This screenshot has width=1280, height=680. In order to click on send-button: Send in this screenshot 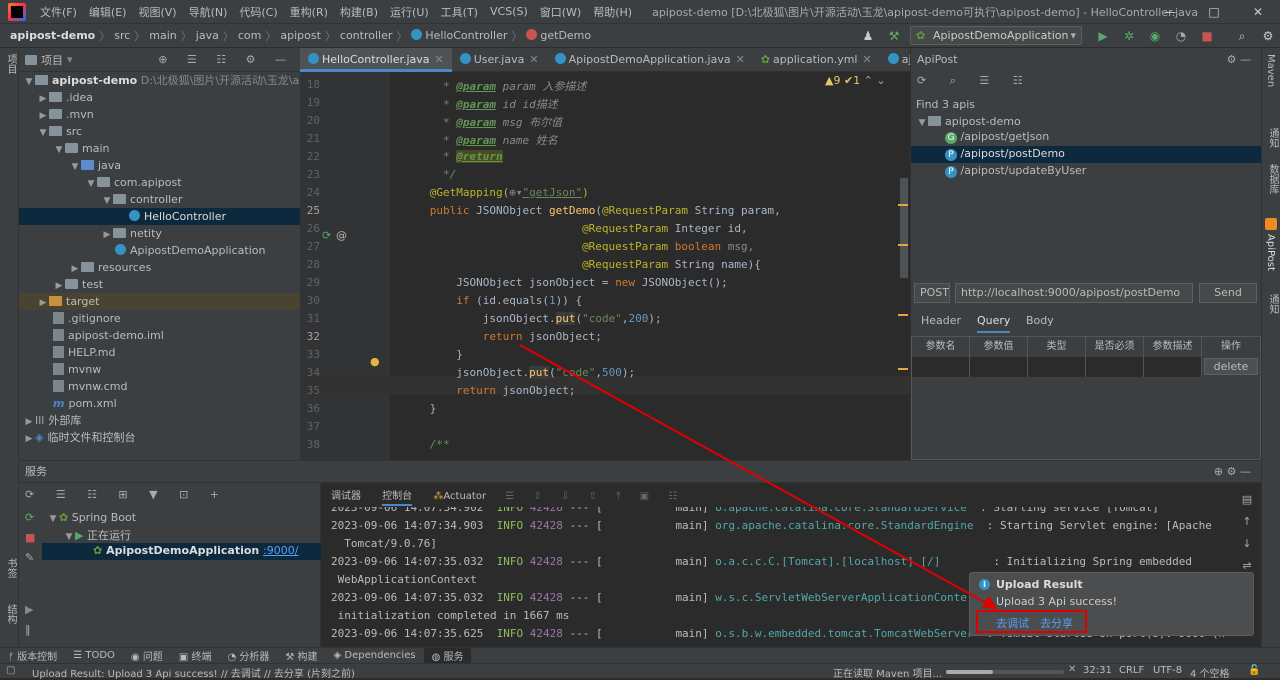, I will do `click(1228, 293)`.